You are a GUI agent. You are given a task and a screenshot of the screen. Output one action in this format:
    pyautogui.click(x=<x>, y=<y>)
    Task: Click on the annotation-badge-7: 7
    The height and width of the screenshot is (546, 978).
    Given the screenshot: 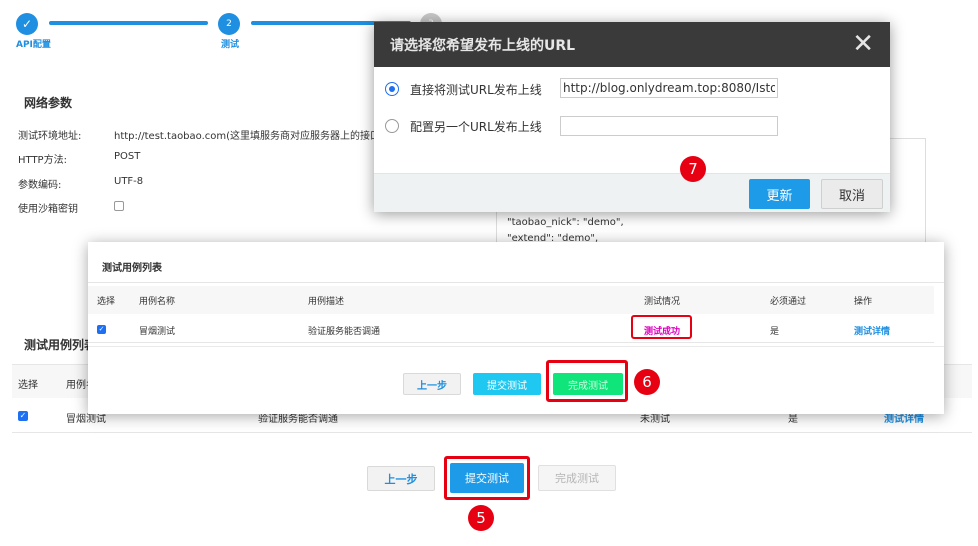 What is the action you would take?
    pyautogui.click(x=693, y=169)
    